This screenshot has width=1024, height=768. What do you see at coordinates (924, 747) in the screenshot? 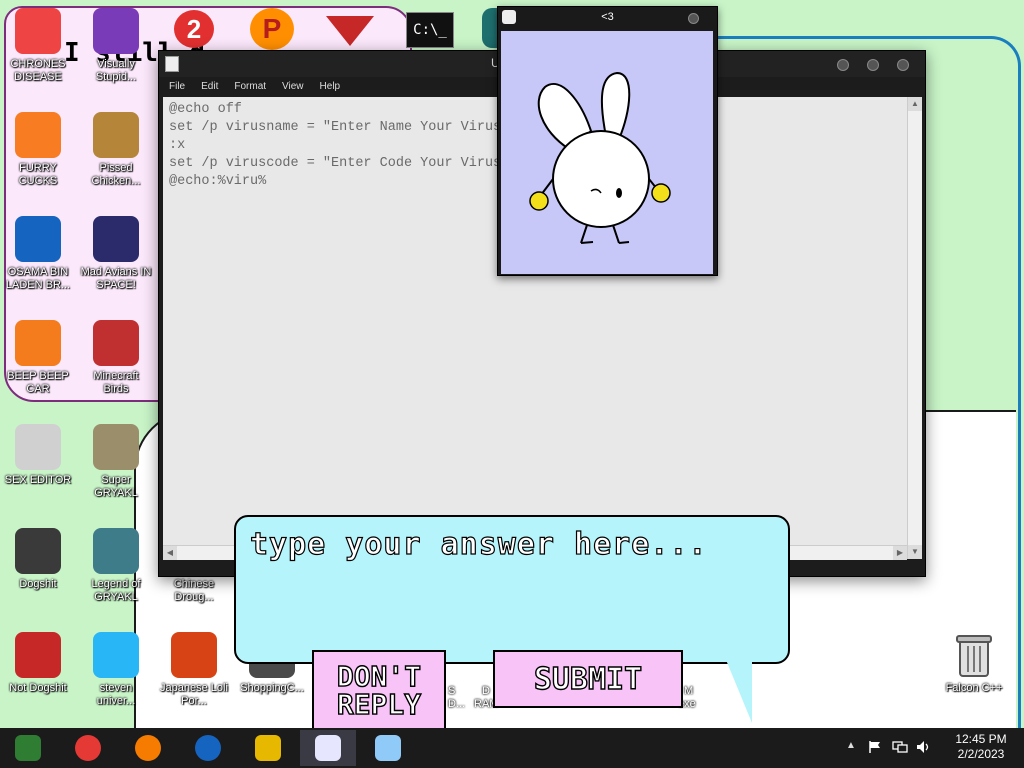
I see `volume-icon` at bounding box center [924, 747].